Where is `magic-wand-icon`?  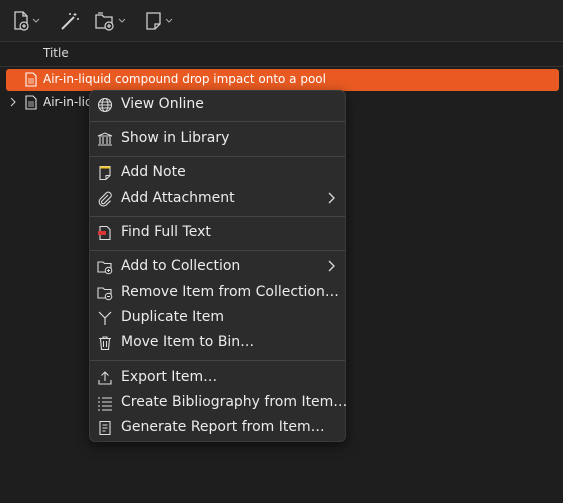
magic-wand-icon is located at coordinates (70, 21).